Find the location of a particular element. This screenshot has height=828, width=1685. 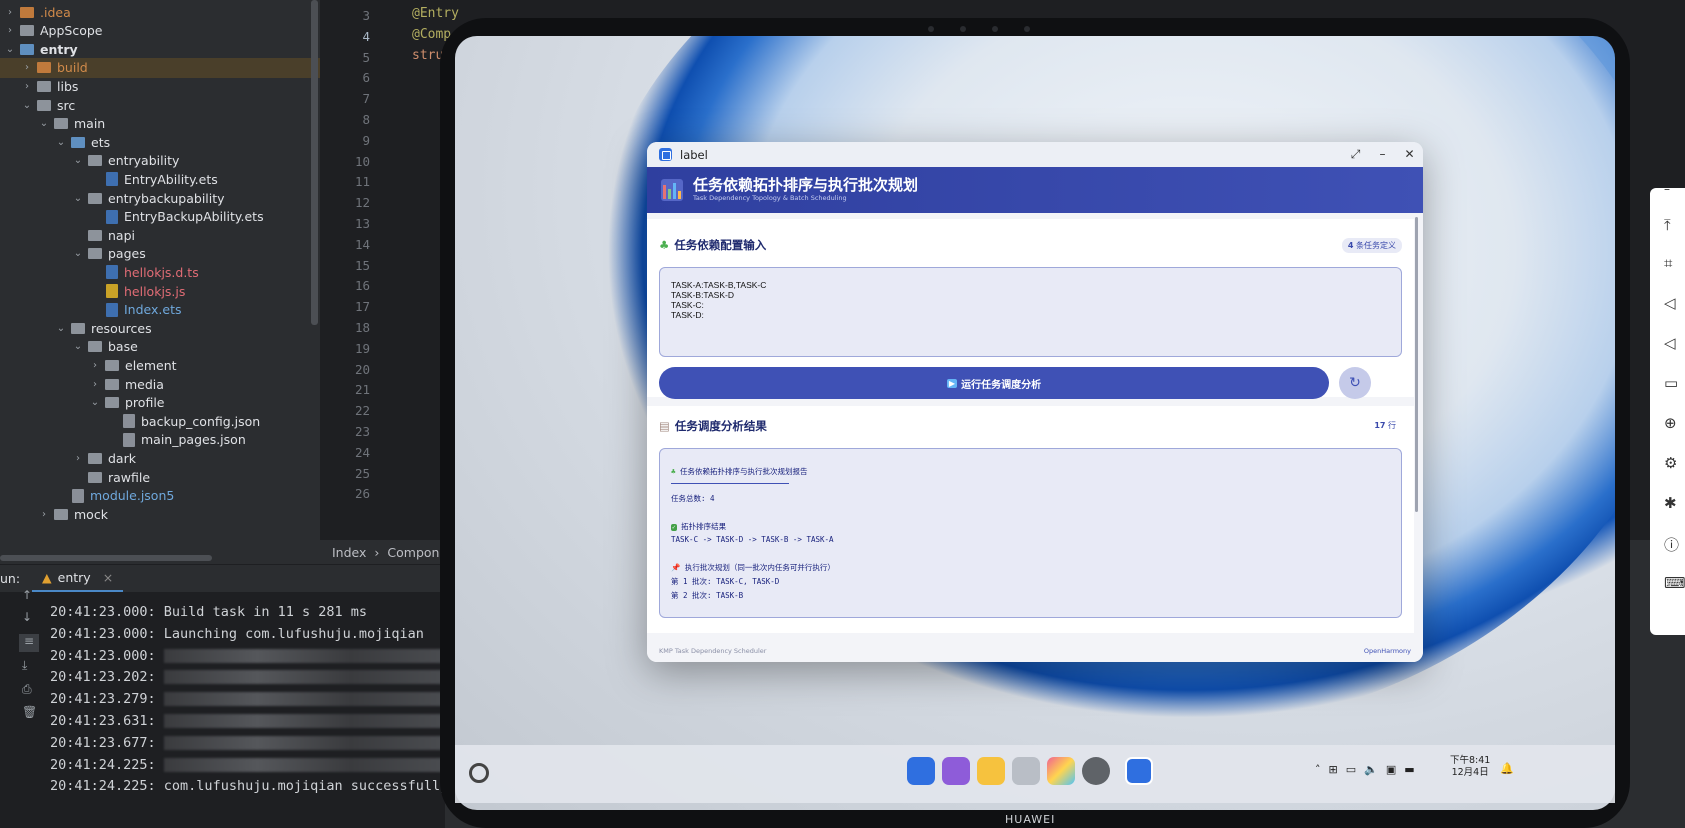

bug-icon: ✱ is located at coordinates (1670, 503).